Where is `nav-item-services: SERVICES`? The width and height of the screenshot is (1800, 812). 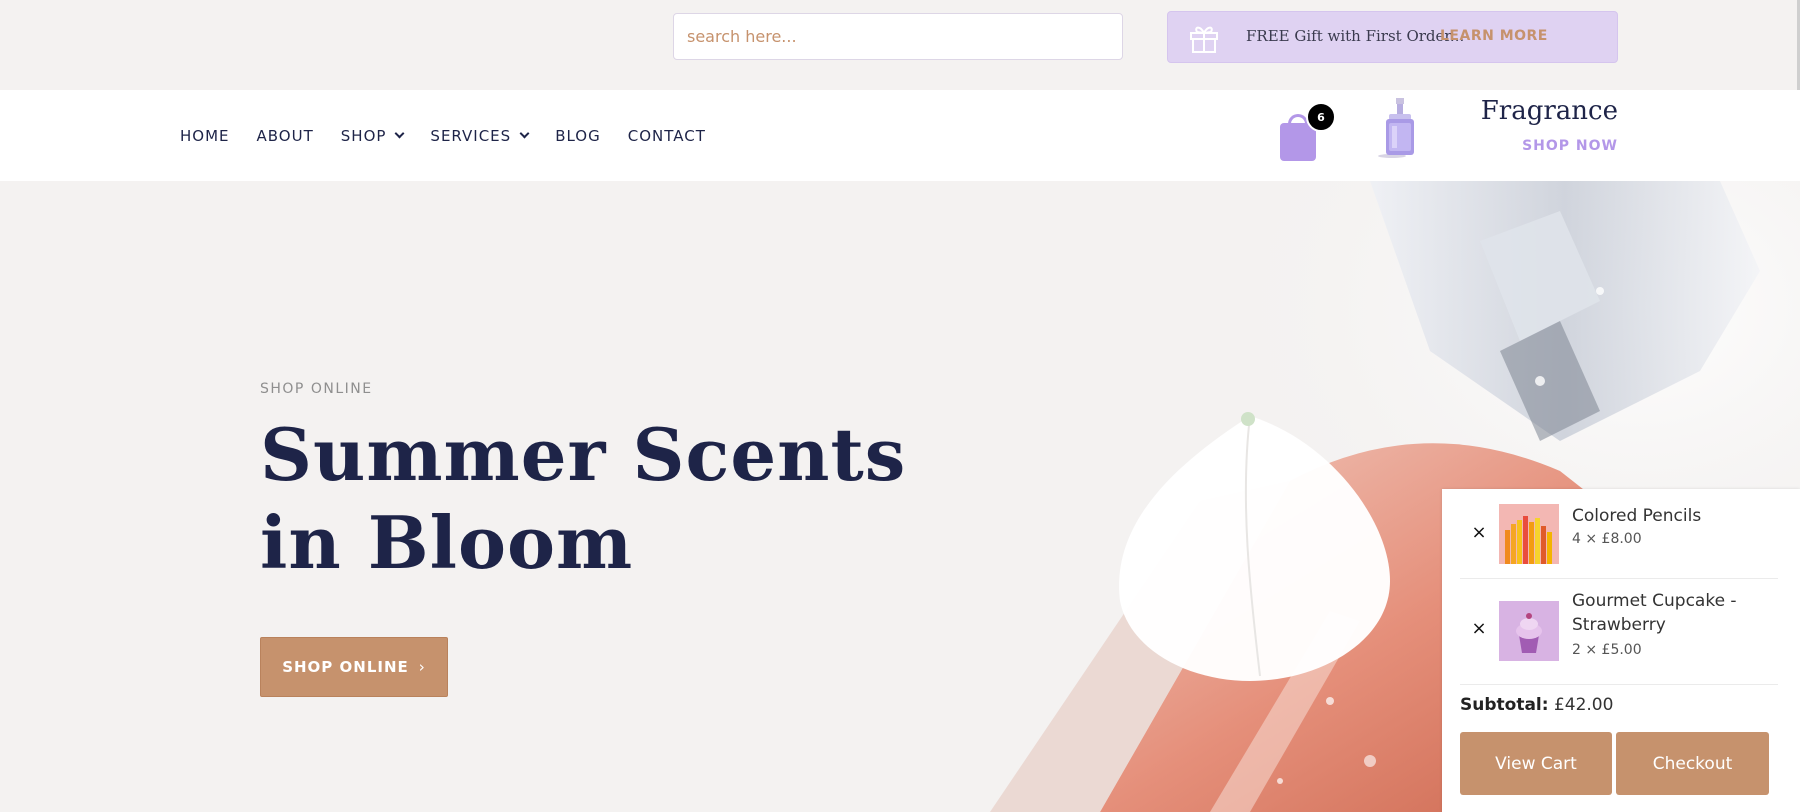 nav-item-services: SERVICES is located at coordinates (480, 135).